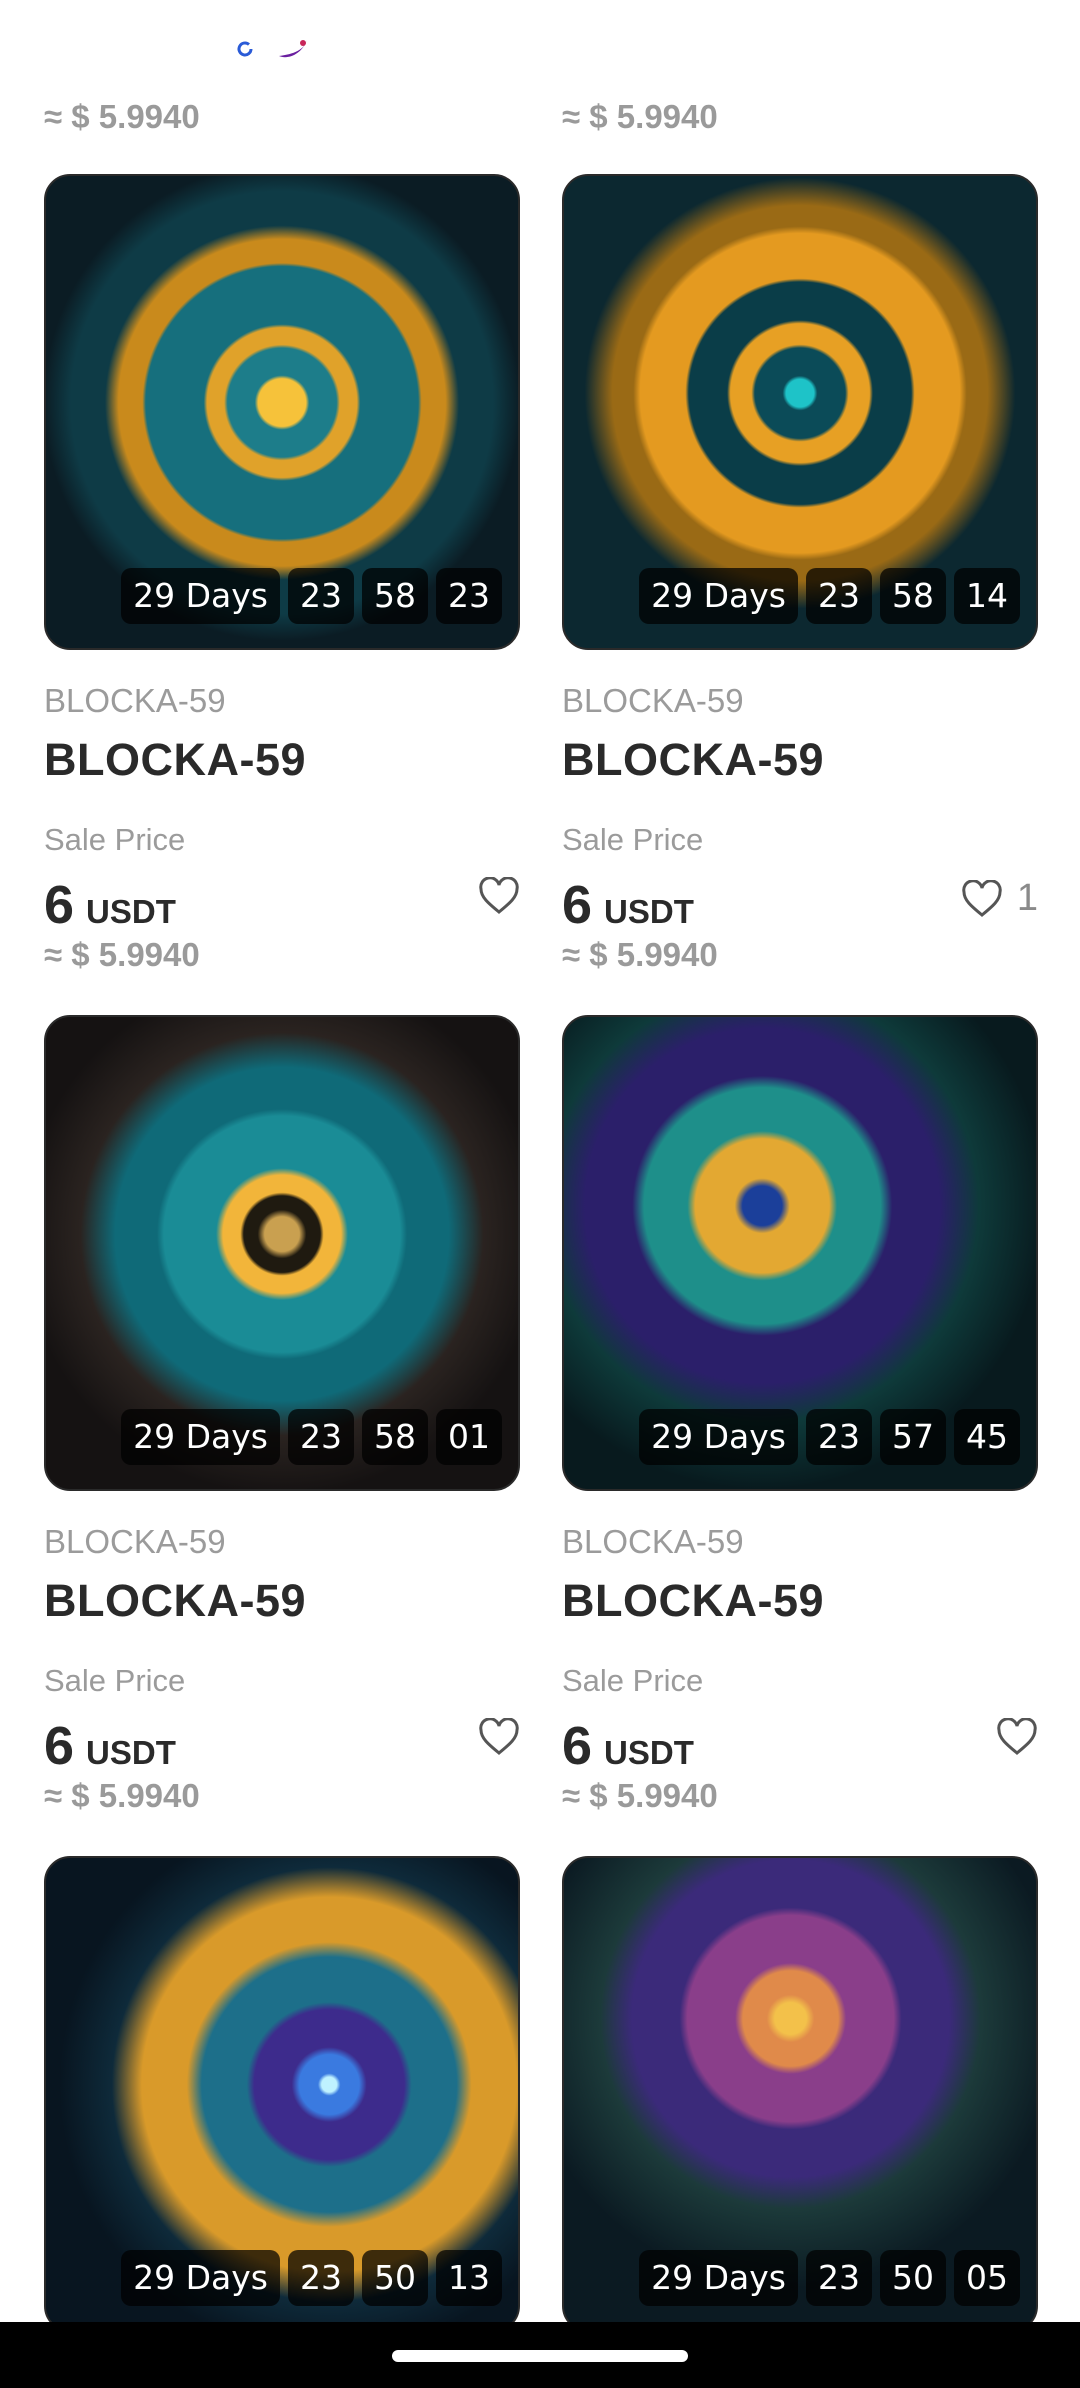  What do you see at coordinates (1027, 898) in the screenshot?
I see `like-count: 1` at bounding box center [1027, 898].